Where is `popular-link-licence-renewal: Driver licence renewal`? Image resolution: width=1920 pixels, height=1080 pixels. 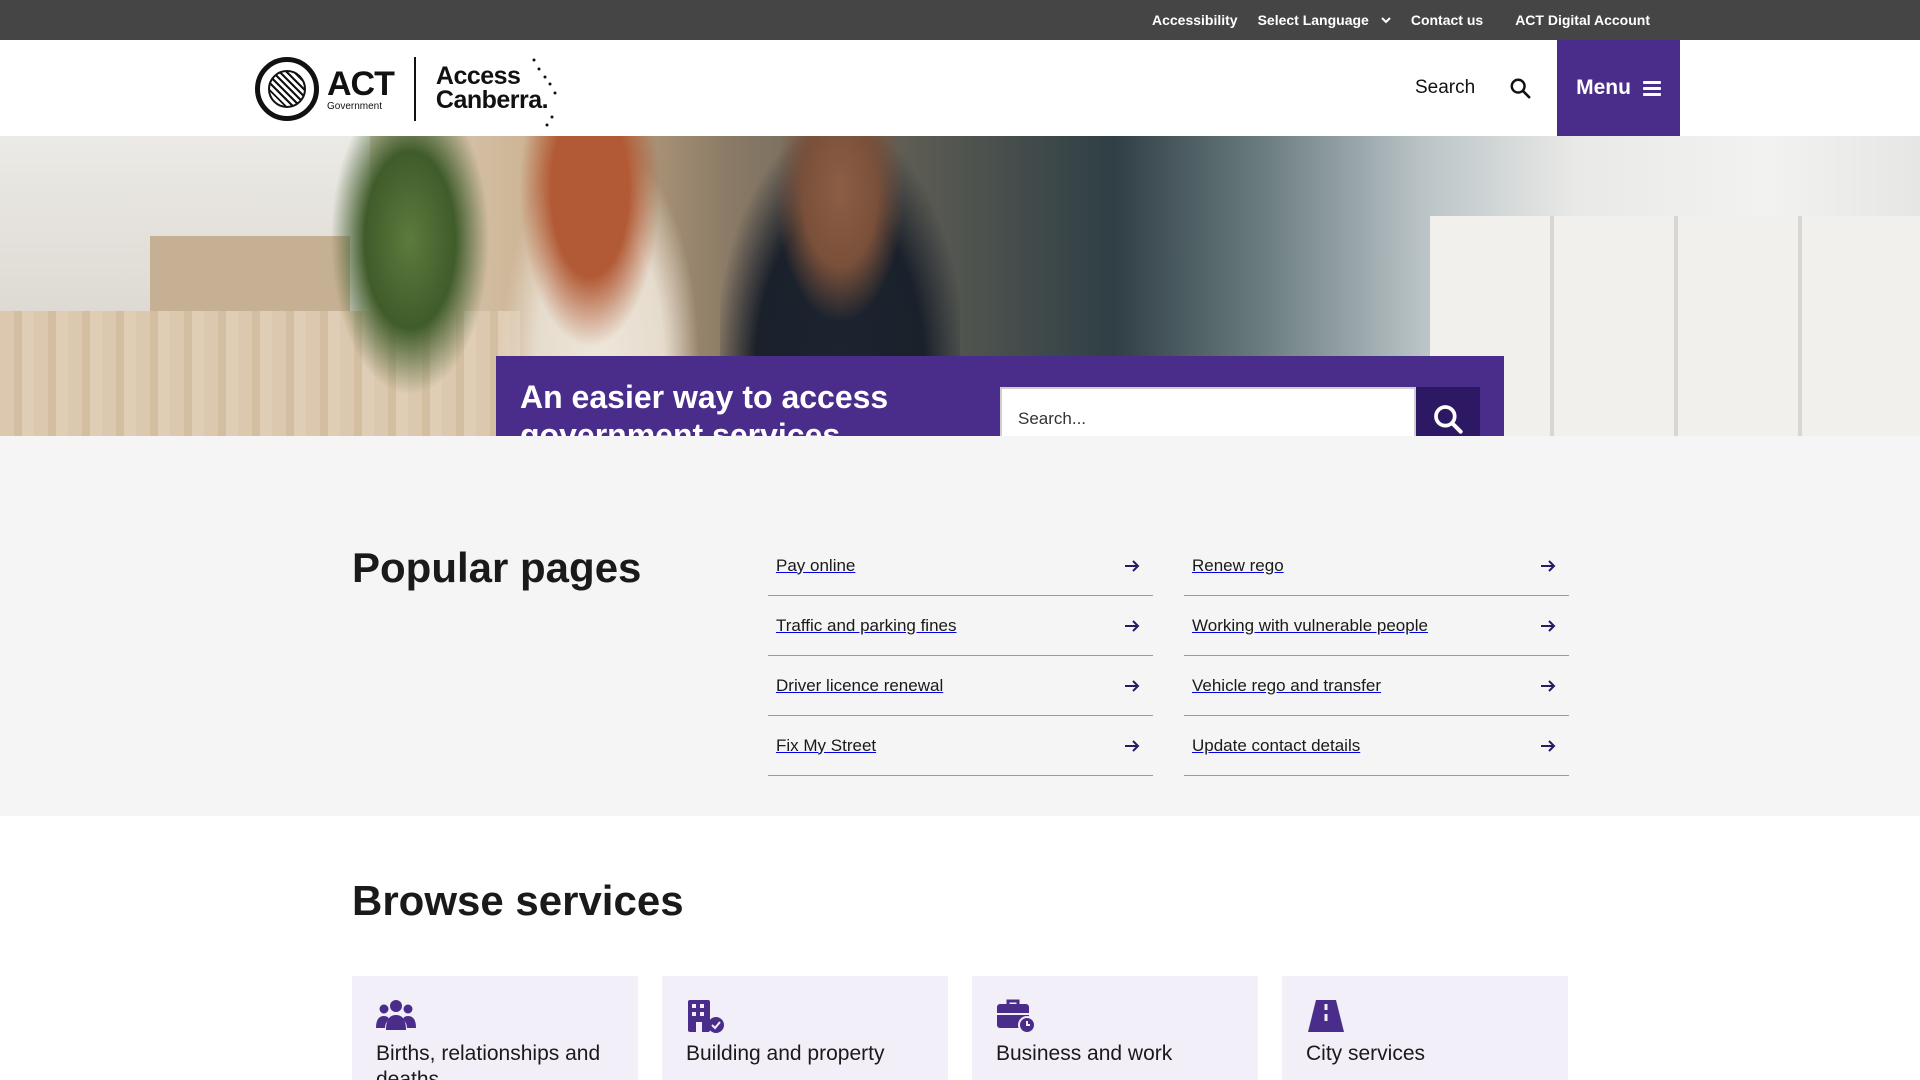
popular-link-licence-renewal: Driver licence renewal is located at coordinates (960, 686).